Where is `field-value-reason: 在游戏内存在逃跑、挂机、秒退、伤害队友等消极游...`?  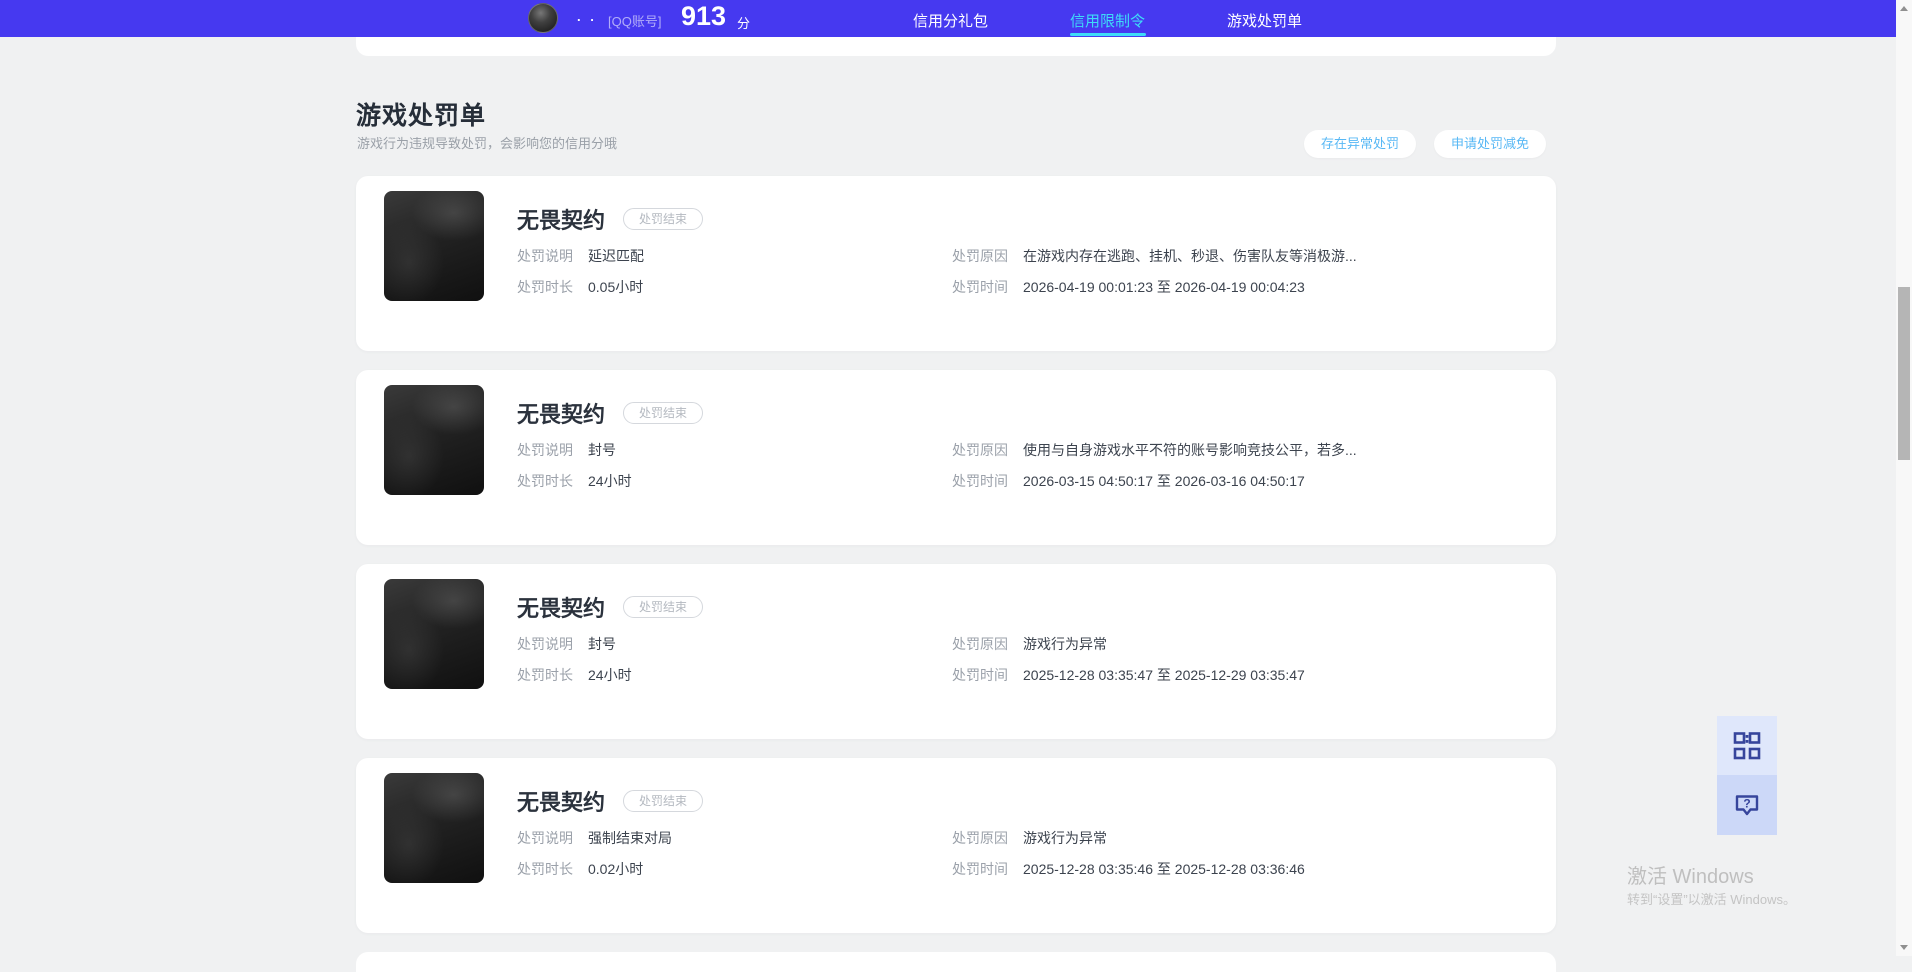 field-value-reason: 在游戏内存在逃跑、挂机、秒退、伤害队友等消极游... is located at coordinates (1190, 256).